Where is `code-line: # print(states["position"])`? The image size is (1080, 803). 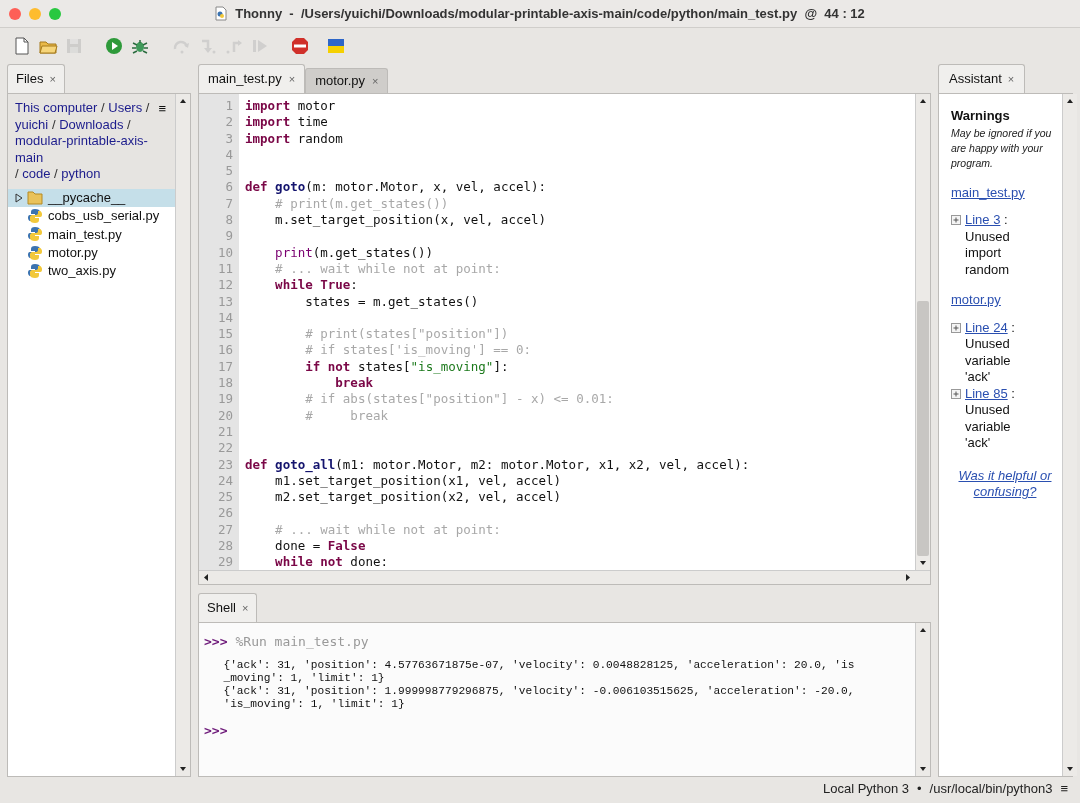
code-line: # print(states["position"]) is located at coordinates (407, 334).